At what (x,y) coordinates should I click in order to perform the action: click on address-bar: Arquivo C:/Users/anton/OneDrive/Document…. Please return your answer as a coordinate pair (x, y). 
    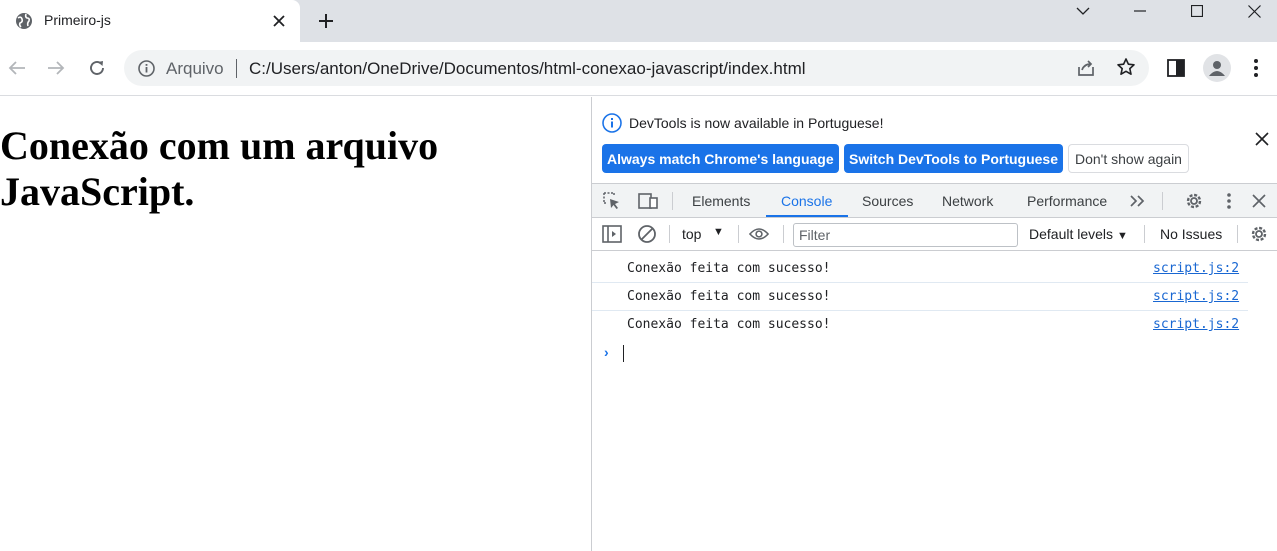
    Looking at the image, I should click on (636, 68).